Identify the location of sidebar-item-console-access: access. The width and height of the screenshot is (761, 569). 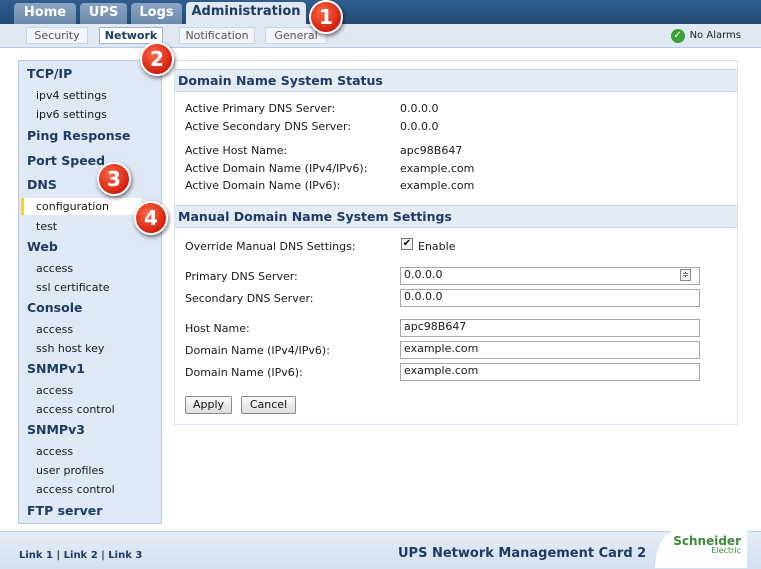
(54, 329).